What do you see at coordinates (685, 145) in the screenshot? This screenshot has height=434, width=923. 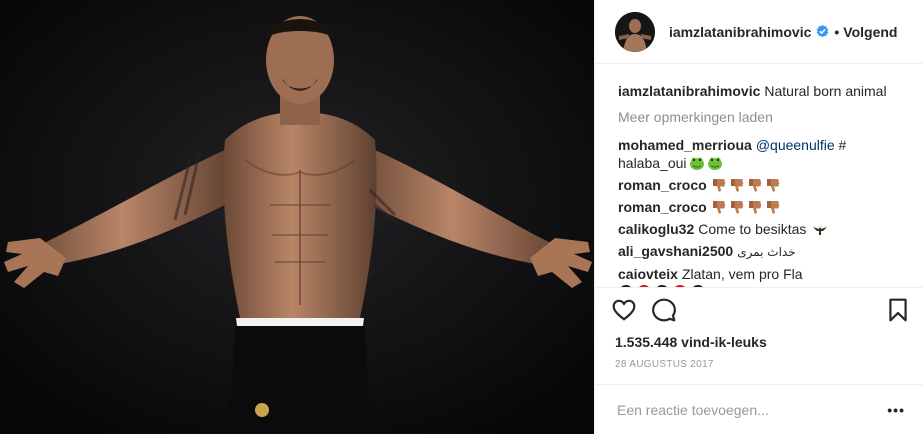 I see `comment-username: mohamed_merrioua` at bounding box center [685, 145].